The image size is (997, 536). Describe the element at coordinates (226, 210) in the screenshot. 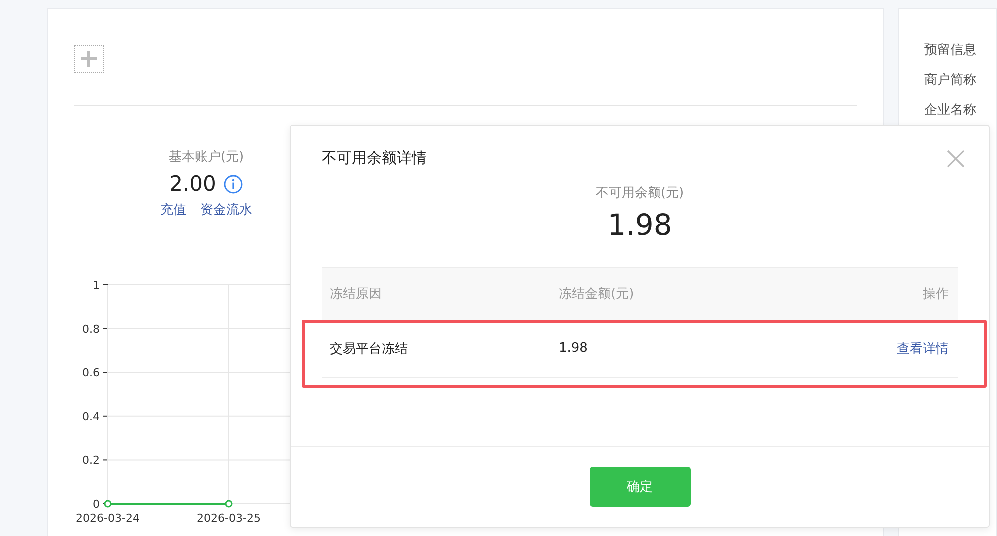

I see `account-link: 资金流水` at that location.